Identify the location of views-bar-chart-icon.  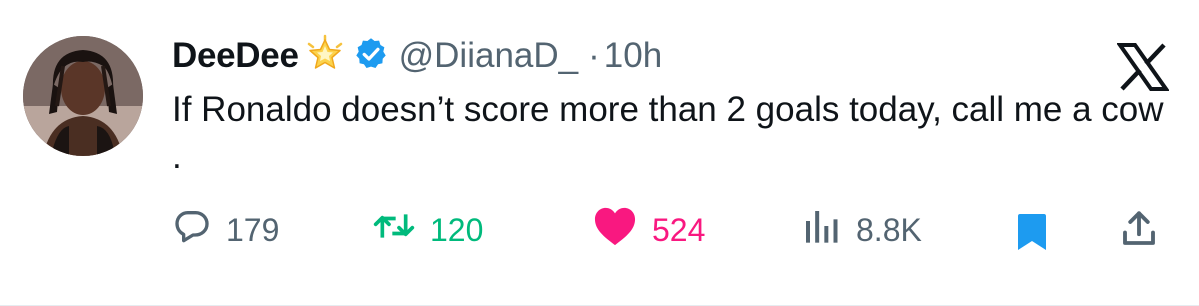
(821, 230).